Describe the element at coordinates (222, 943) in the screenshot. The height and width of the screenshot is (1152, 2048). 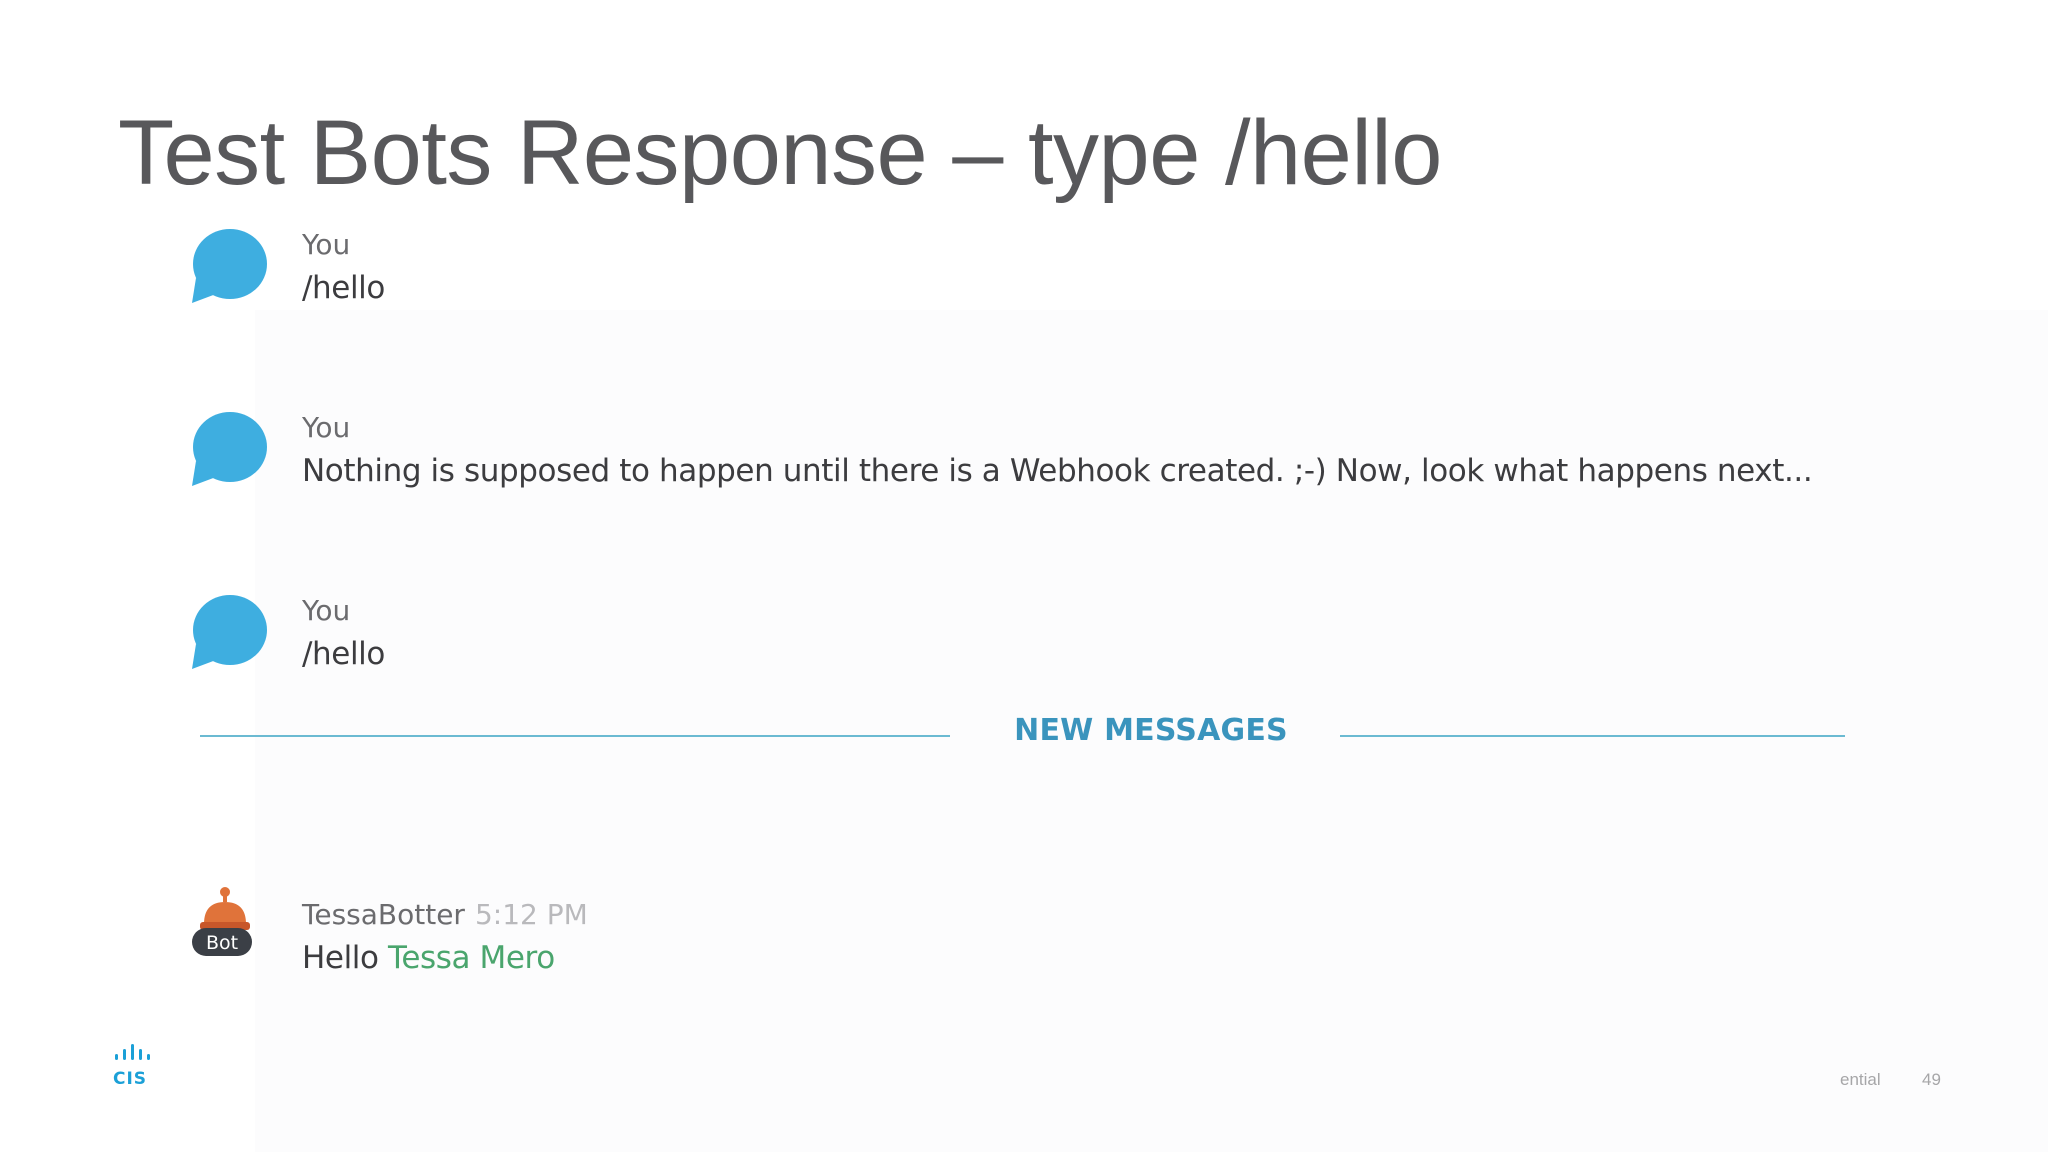
I see `bot-badge: Bot` at that location.